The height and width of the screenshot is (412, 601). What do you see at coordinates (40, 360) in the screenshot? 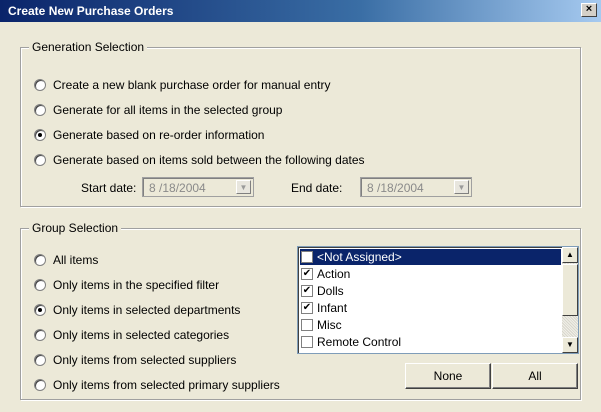
I see `radio-group-suppliers-indicator` at bounding box center [40, 360].